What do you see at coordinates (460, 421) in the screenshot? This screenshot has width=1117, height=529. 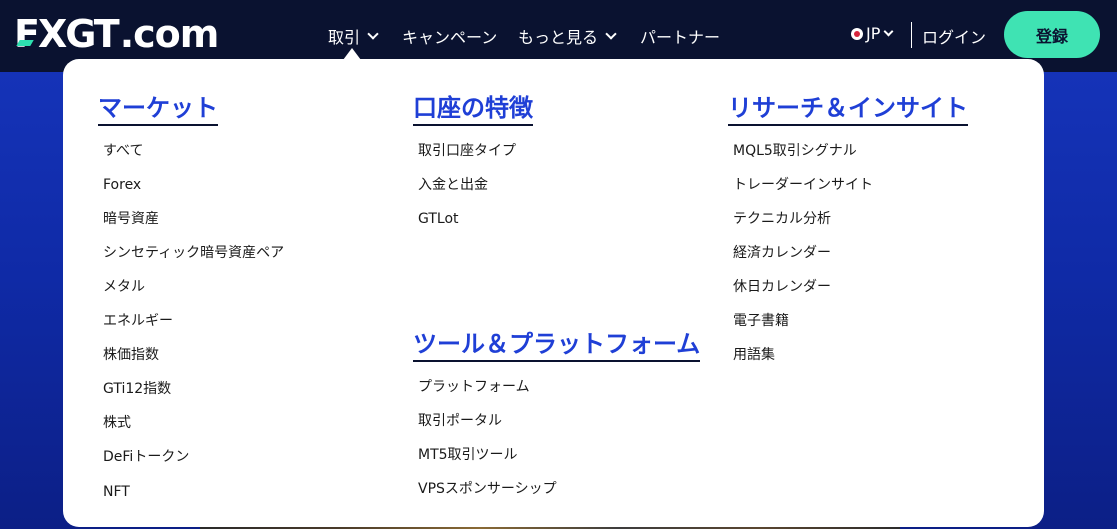 I see `tools-link-portal: 取引ポータル` at bounding box center [460, 421].